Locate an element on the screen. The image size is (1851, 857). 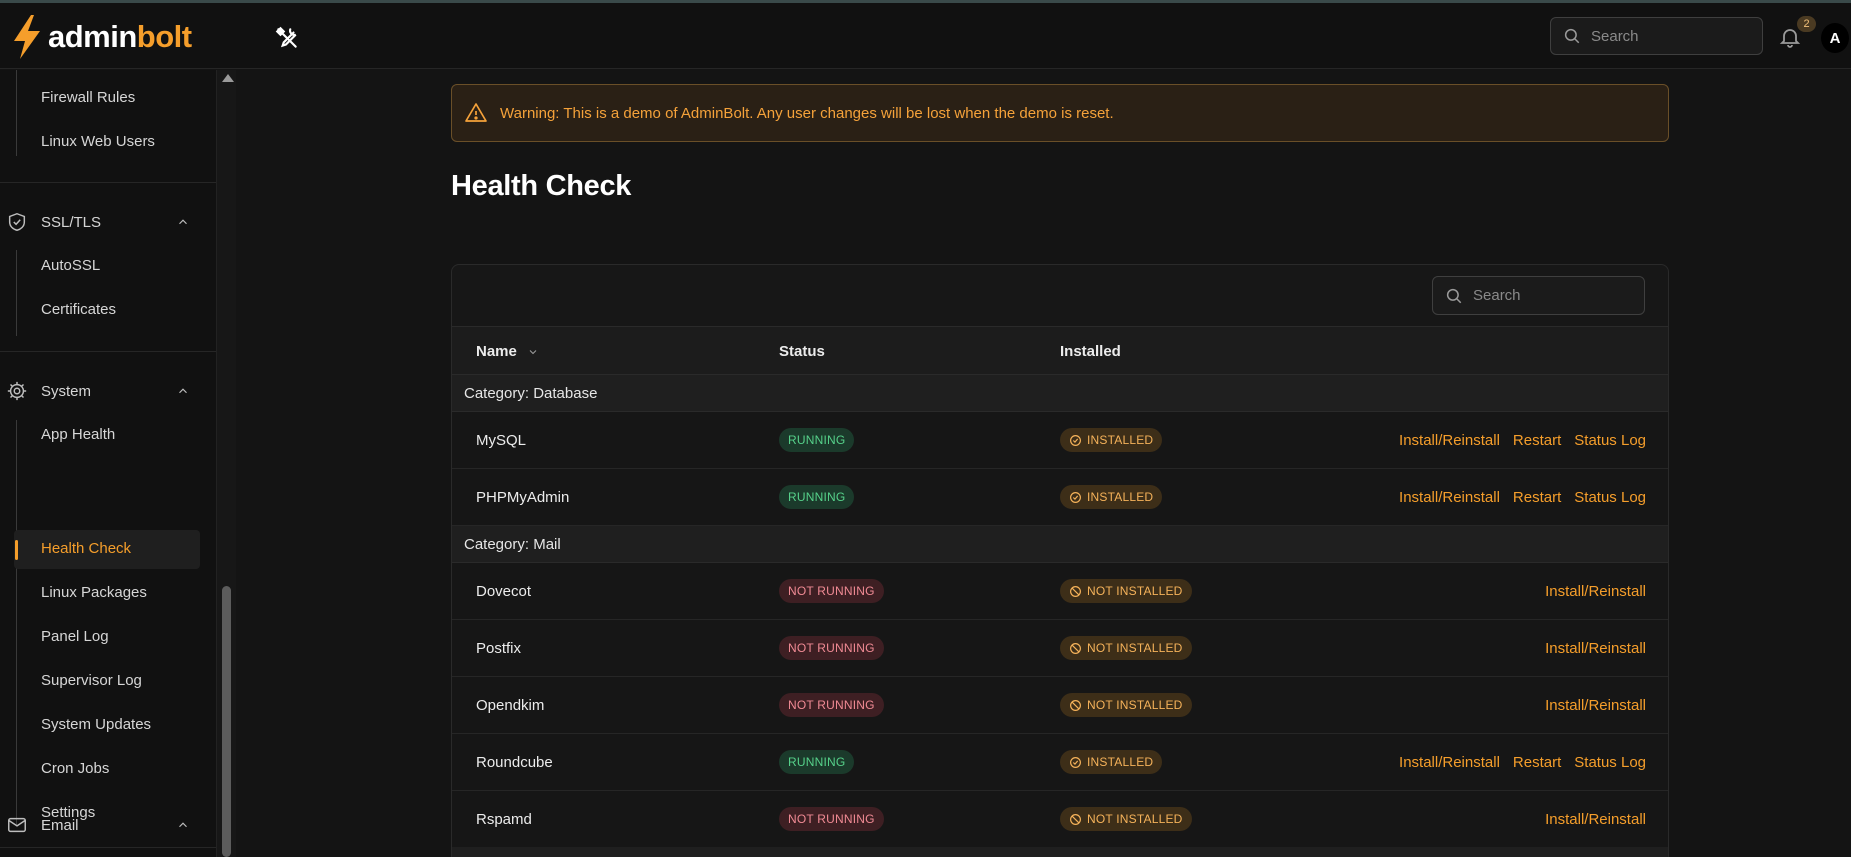
mail-icon is located at coordinates (17, 825).